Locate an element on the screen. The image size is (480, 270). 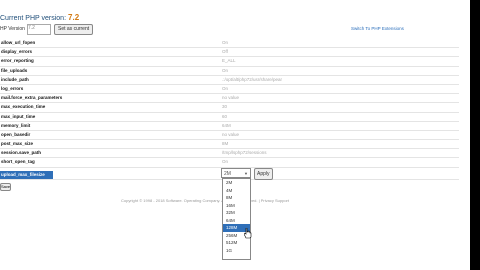
php-version-select-value: 7.2 is located at coordinates (31, 28).